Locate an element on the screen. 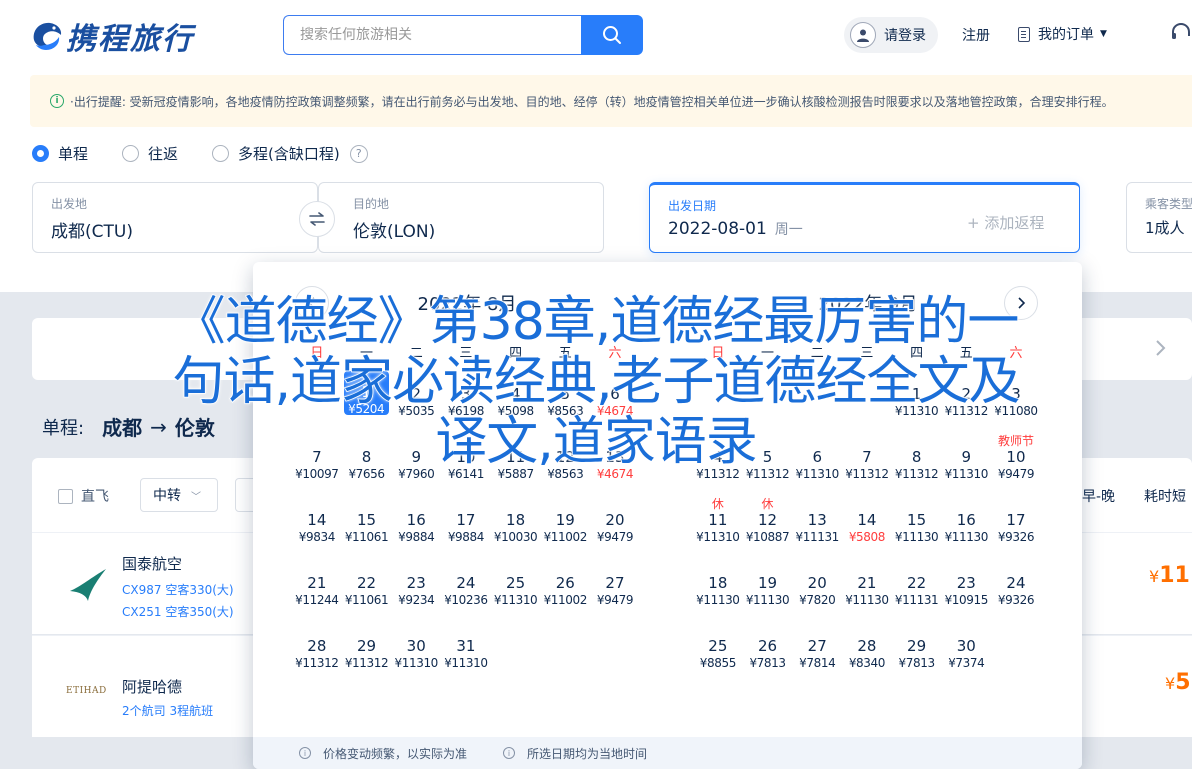  caret-down-icon: ▼ is located at coordinates (1103, 34).